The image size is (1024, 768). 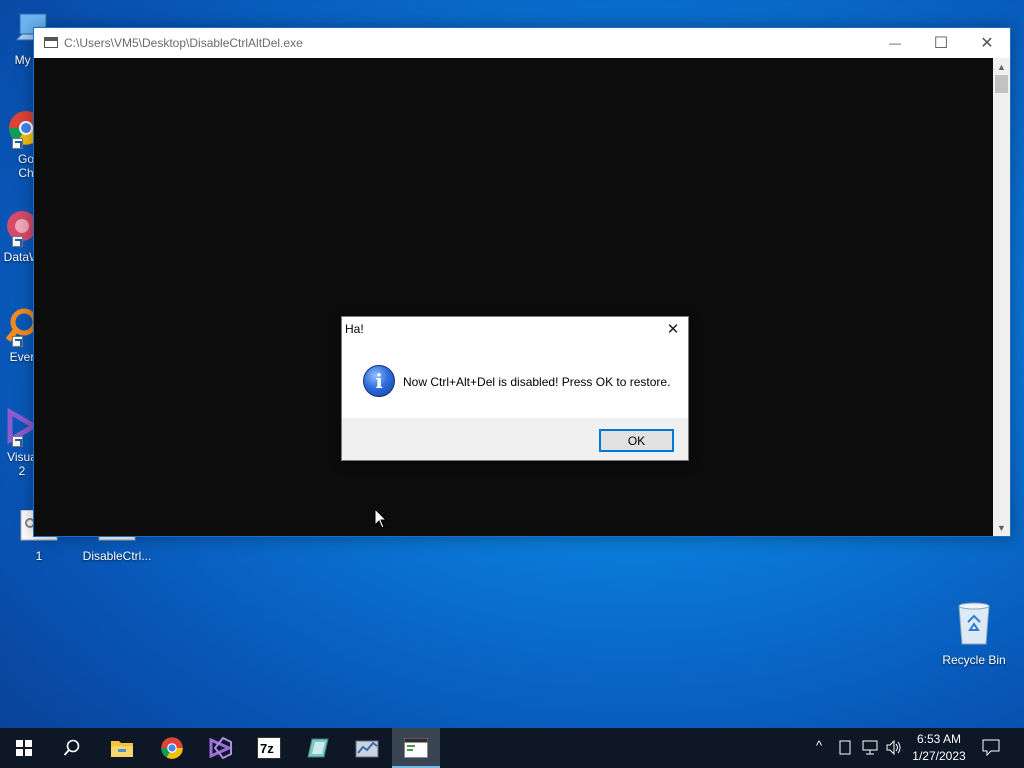 I want to click on minimize-icon: —, so click(x=895, y=42).